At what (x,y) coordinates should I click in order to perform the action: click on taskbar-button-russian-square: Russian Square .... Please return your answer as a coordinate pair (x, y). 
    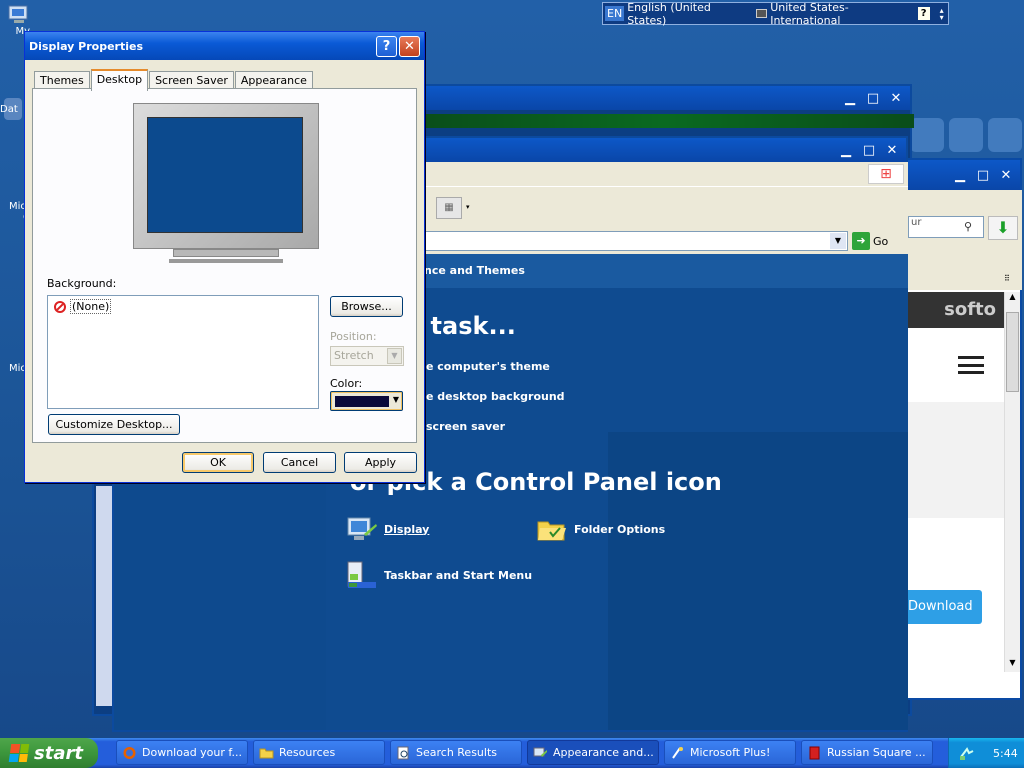
    Looking at the image, I should click on (867, 752).